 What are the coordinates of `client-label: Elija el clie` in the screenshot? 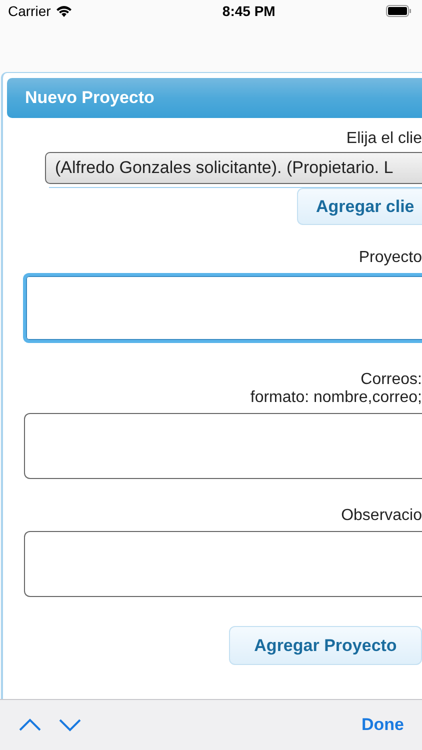 It's located at (383, 139).